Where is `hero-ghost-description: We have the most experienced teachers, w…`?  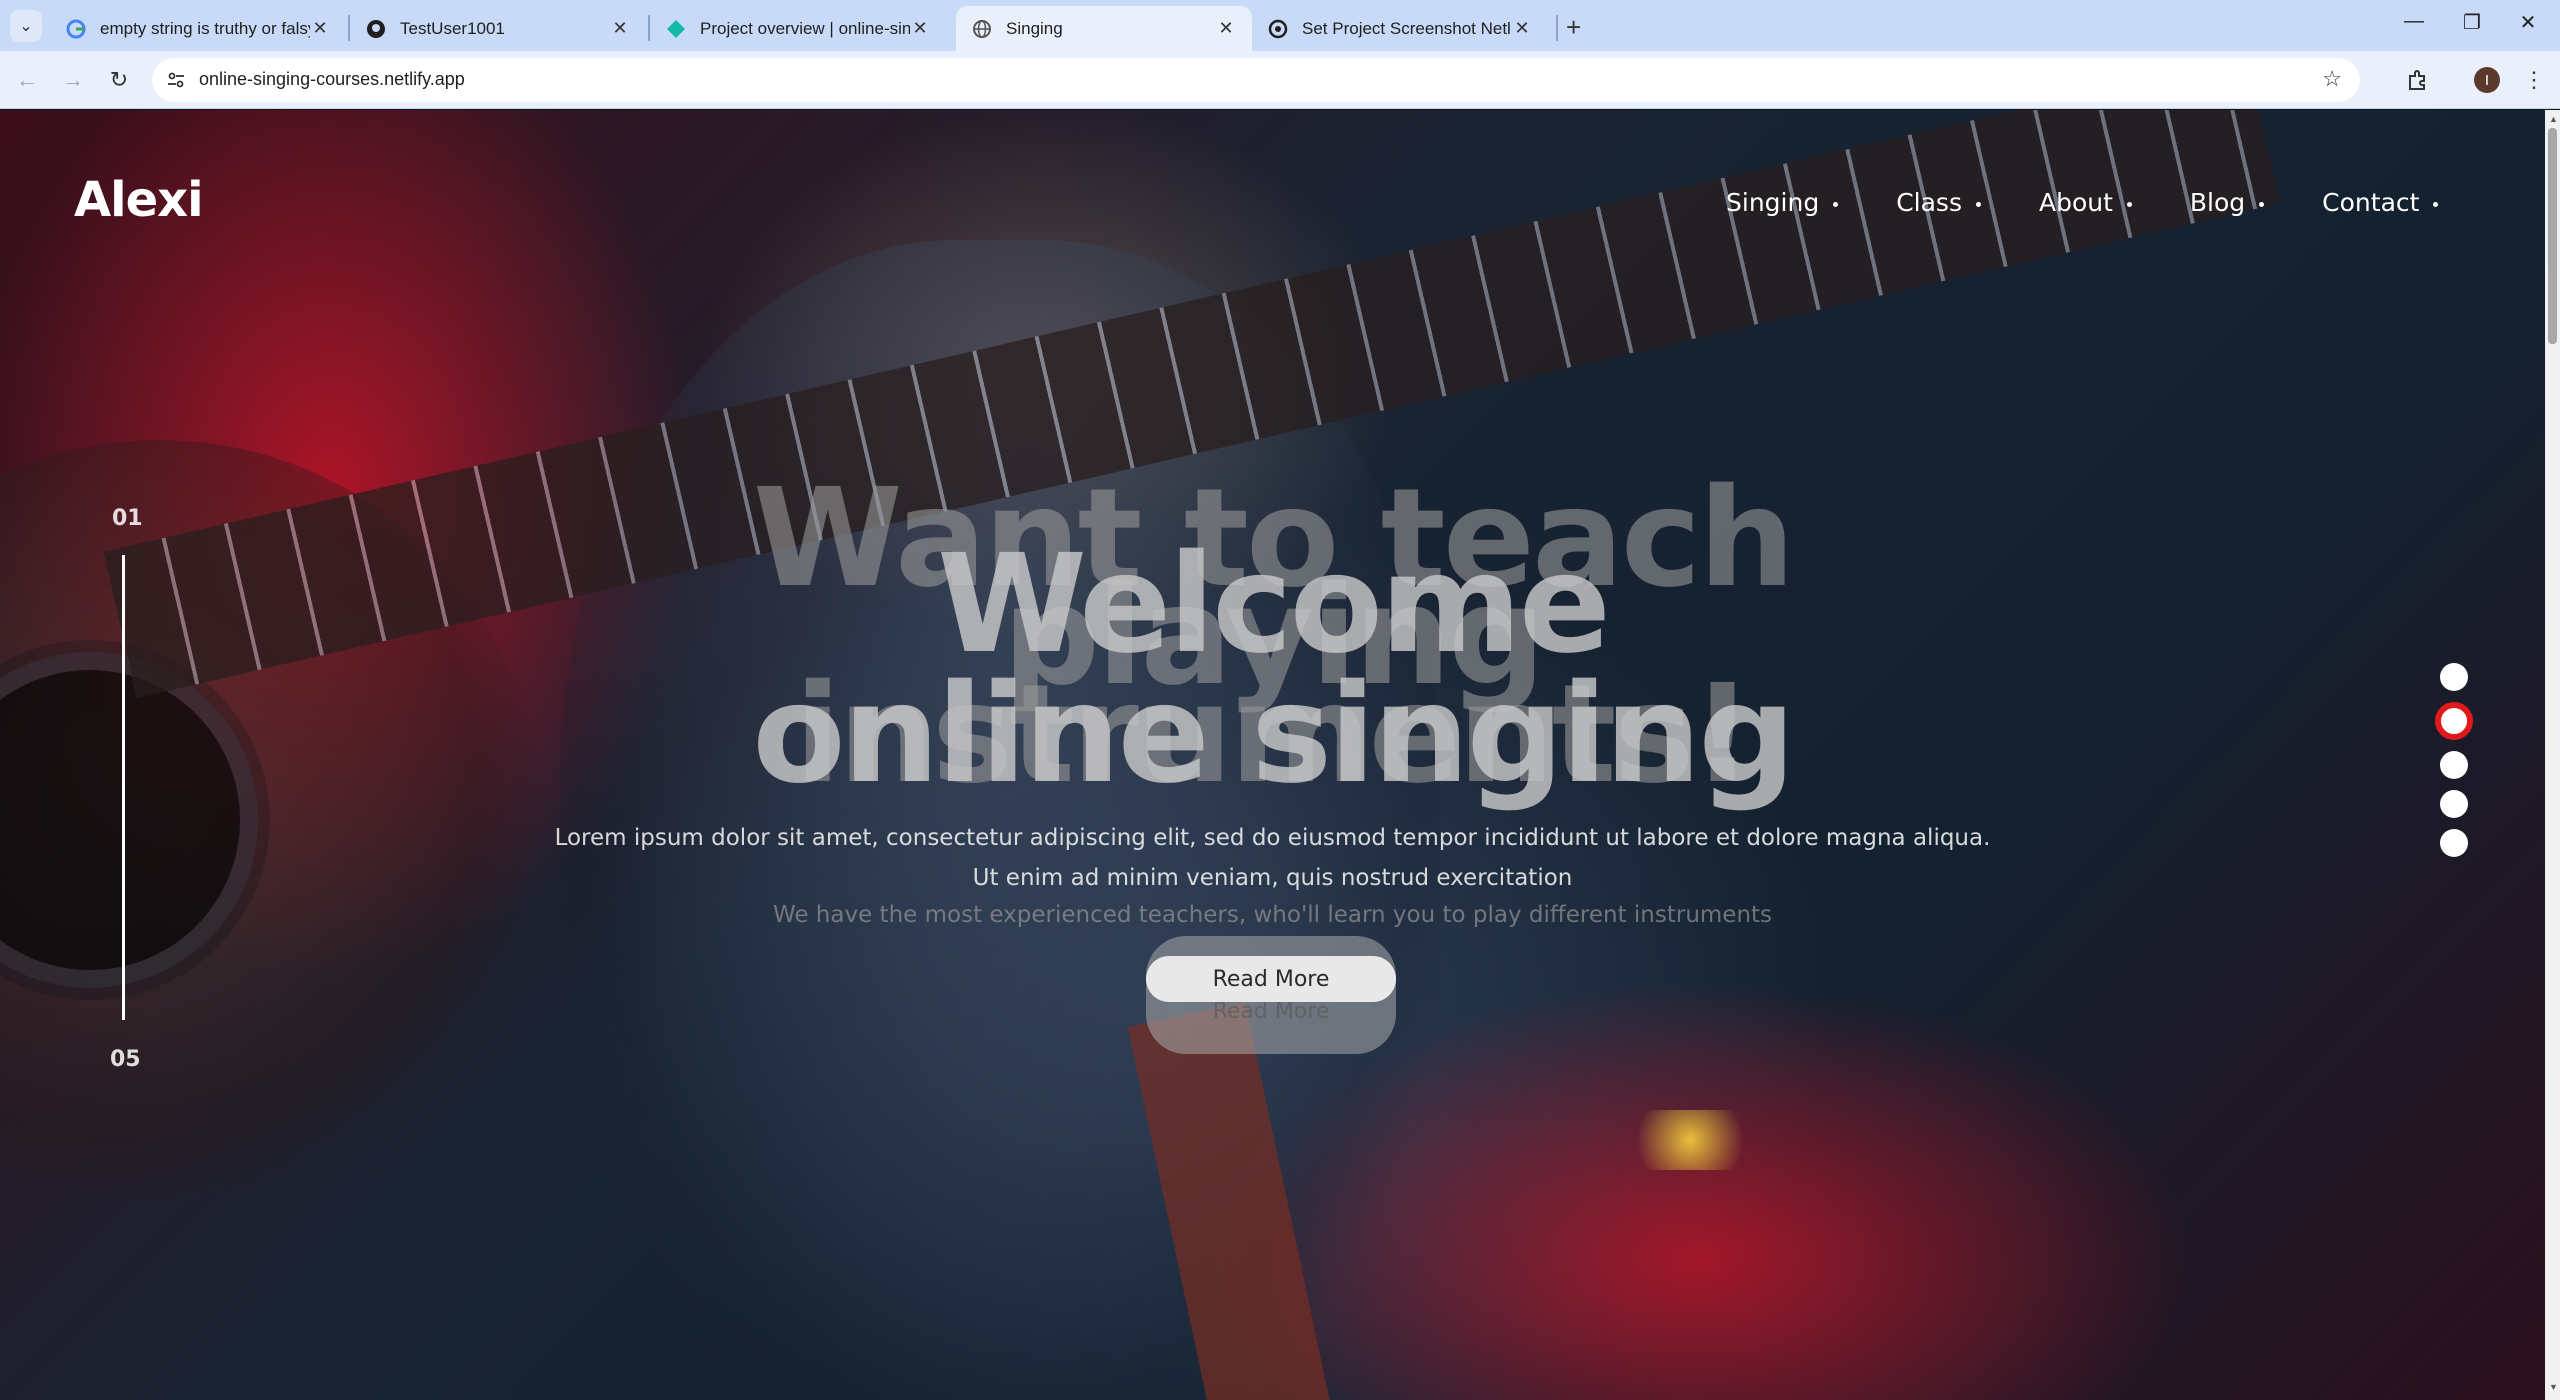 hero-ghost-description: We have the most experienced teachers, w… is located at coordinates (1272, 915).